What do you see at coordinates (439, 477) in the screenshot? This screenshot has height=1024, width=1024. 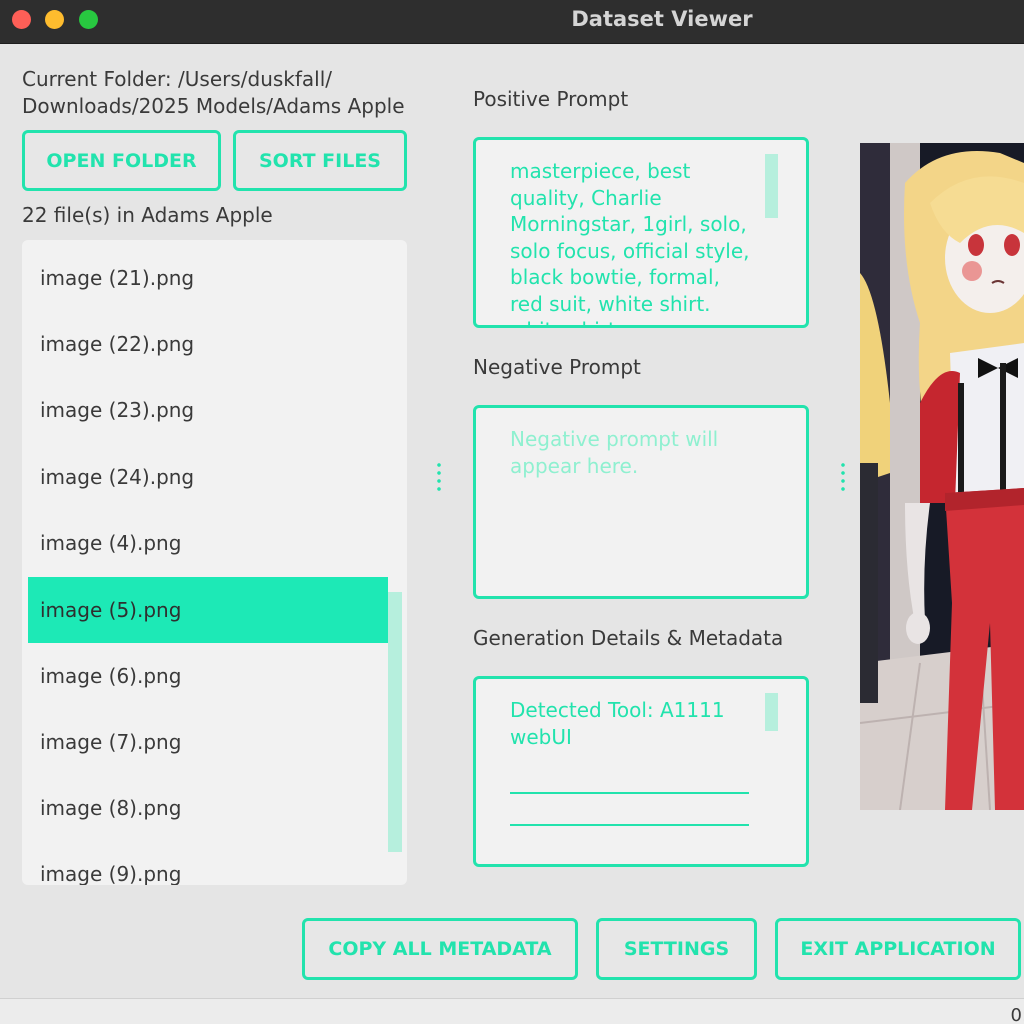 I see `left-splitter-grip-icon` at bounding box center [439, 477].